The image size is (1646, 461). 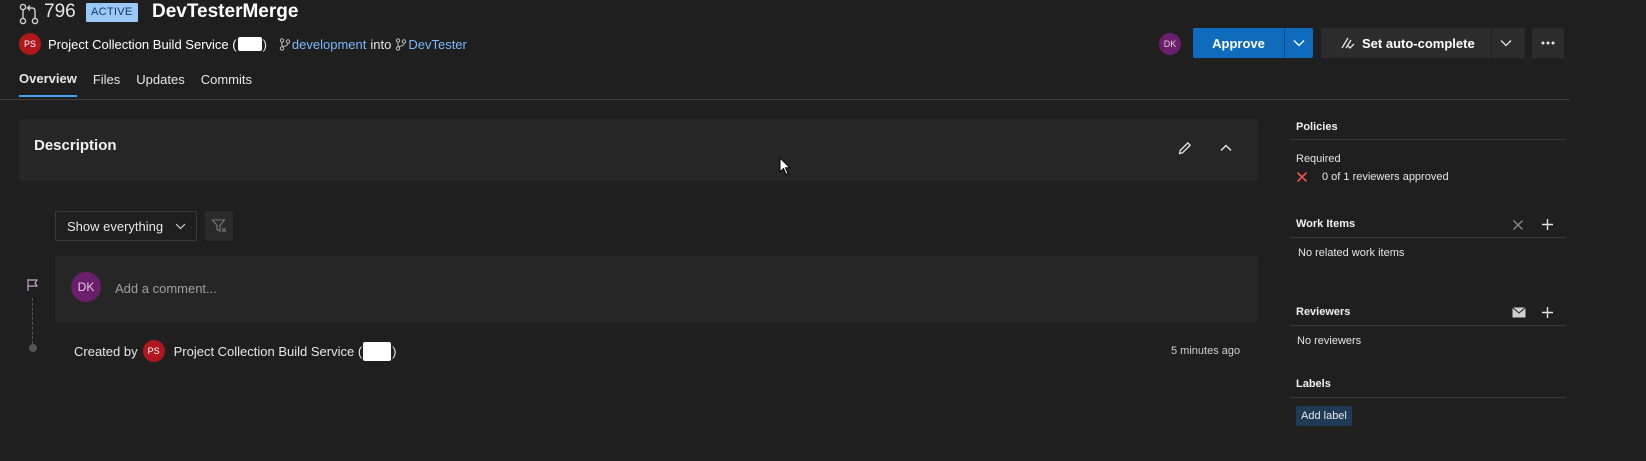 I want to click on clear-filter-button, so click(x=219, y=226).